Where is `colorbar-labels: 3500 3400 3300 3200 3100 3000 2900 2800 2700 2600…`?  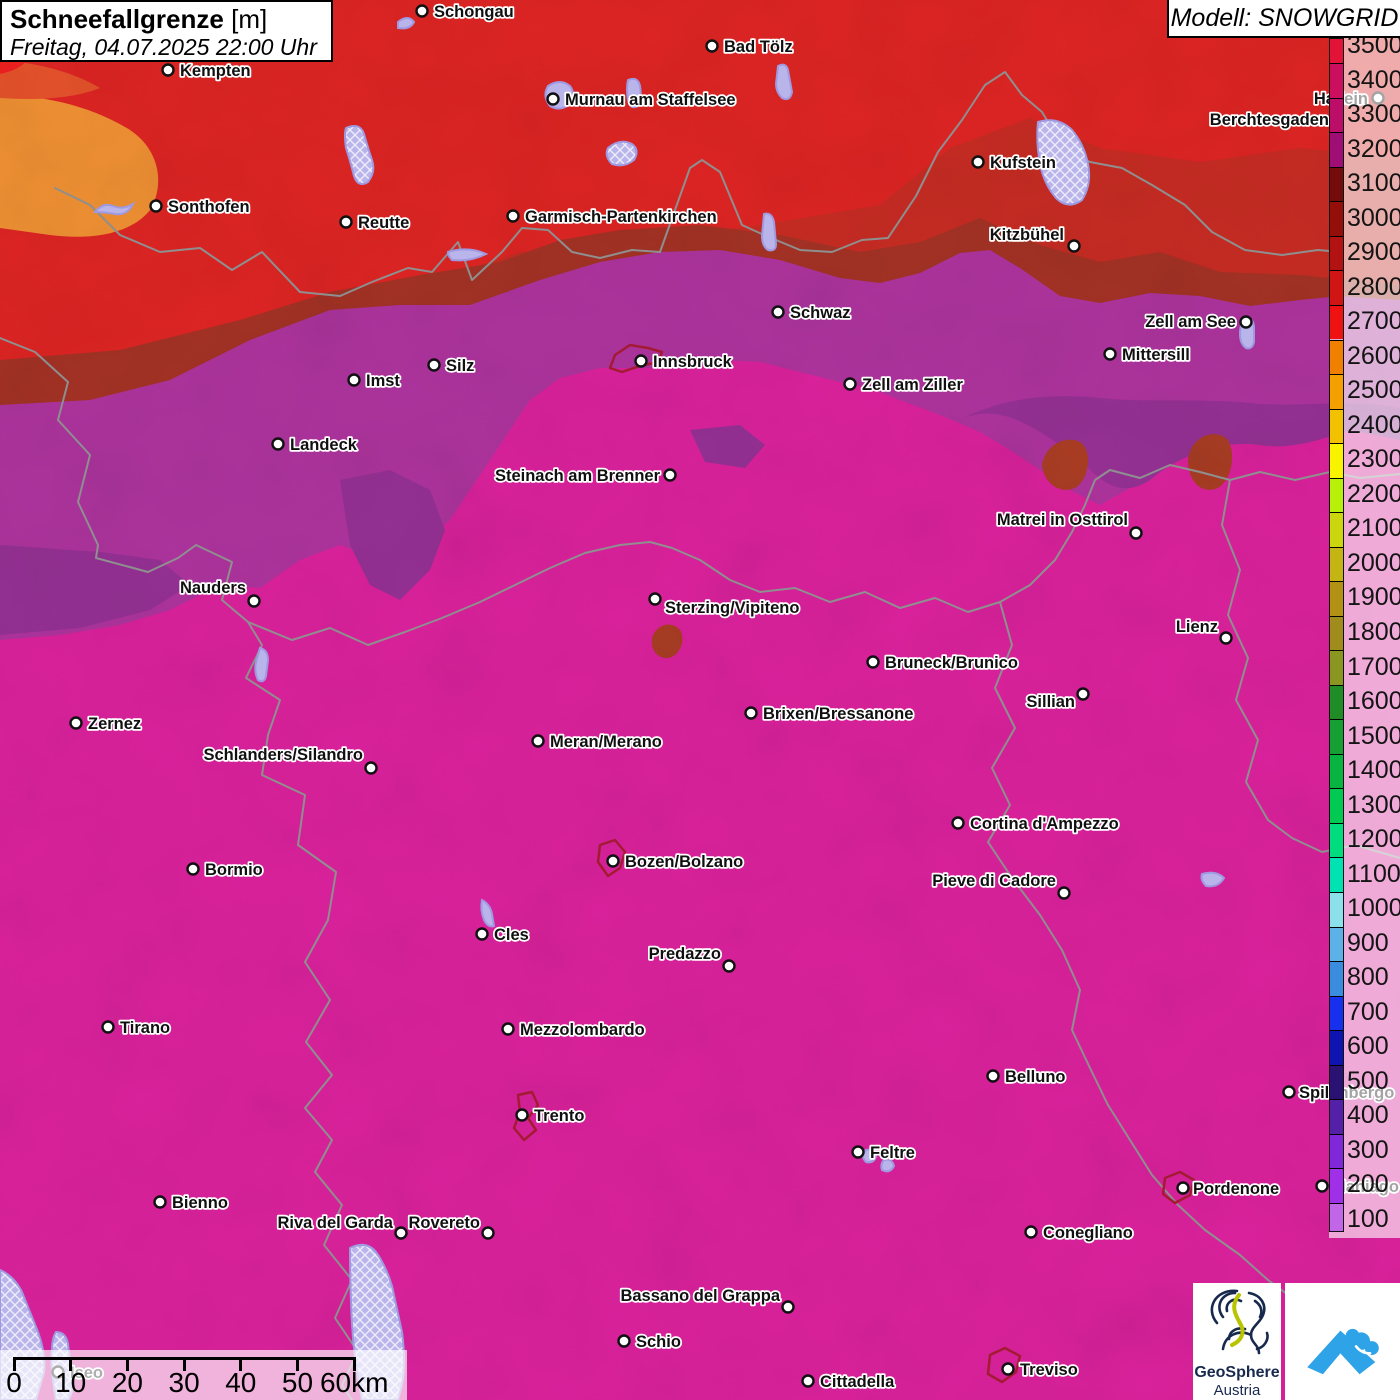
colorbar-labels: 3500 3400 3300 3200 3100 3000 2900 2800 2700 2600… is located at coordinates (1373, 634).